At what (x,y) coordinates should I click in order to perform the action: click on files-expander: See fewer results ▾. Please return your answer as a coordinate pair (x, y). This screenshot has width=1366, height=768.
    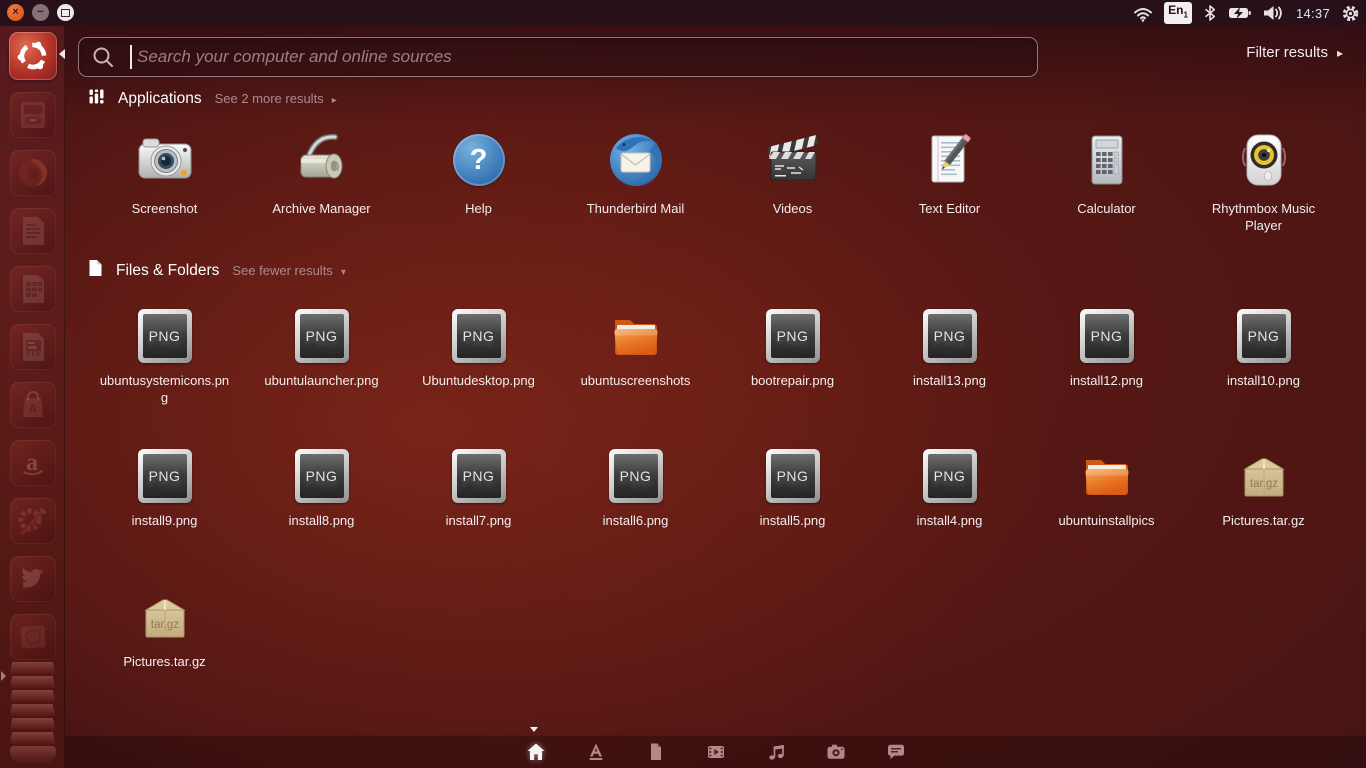
    Looking at the image, I should click on (288, 270).